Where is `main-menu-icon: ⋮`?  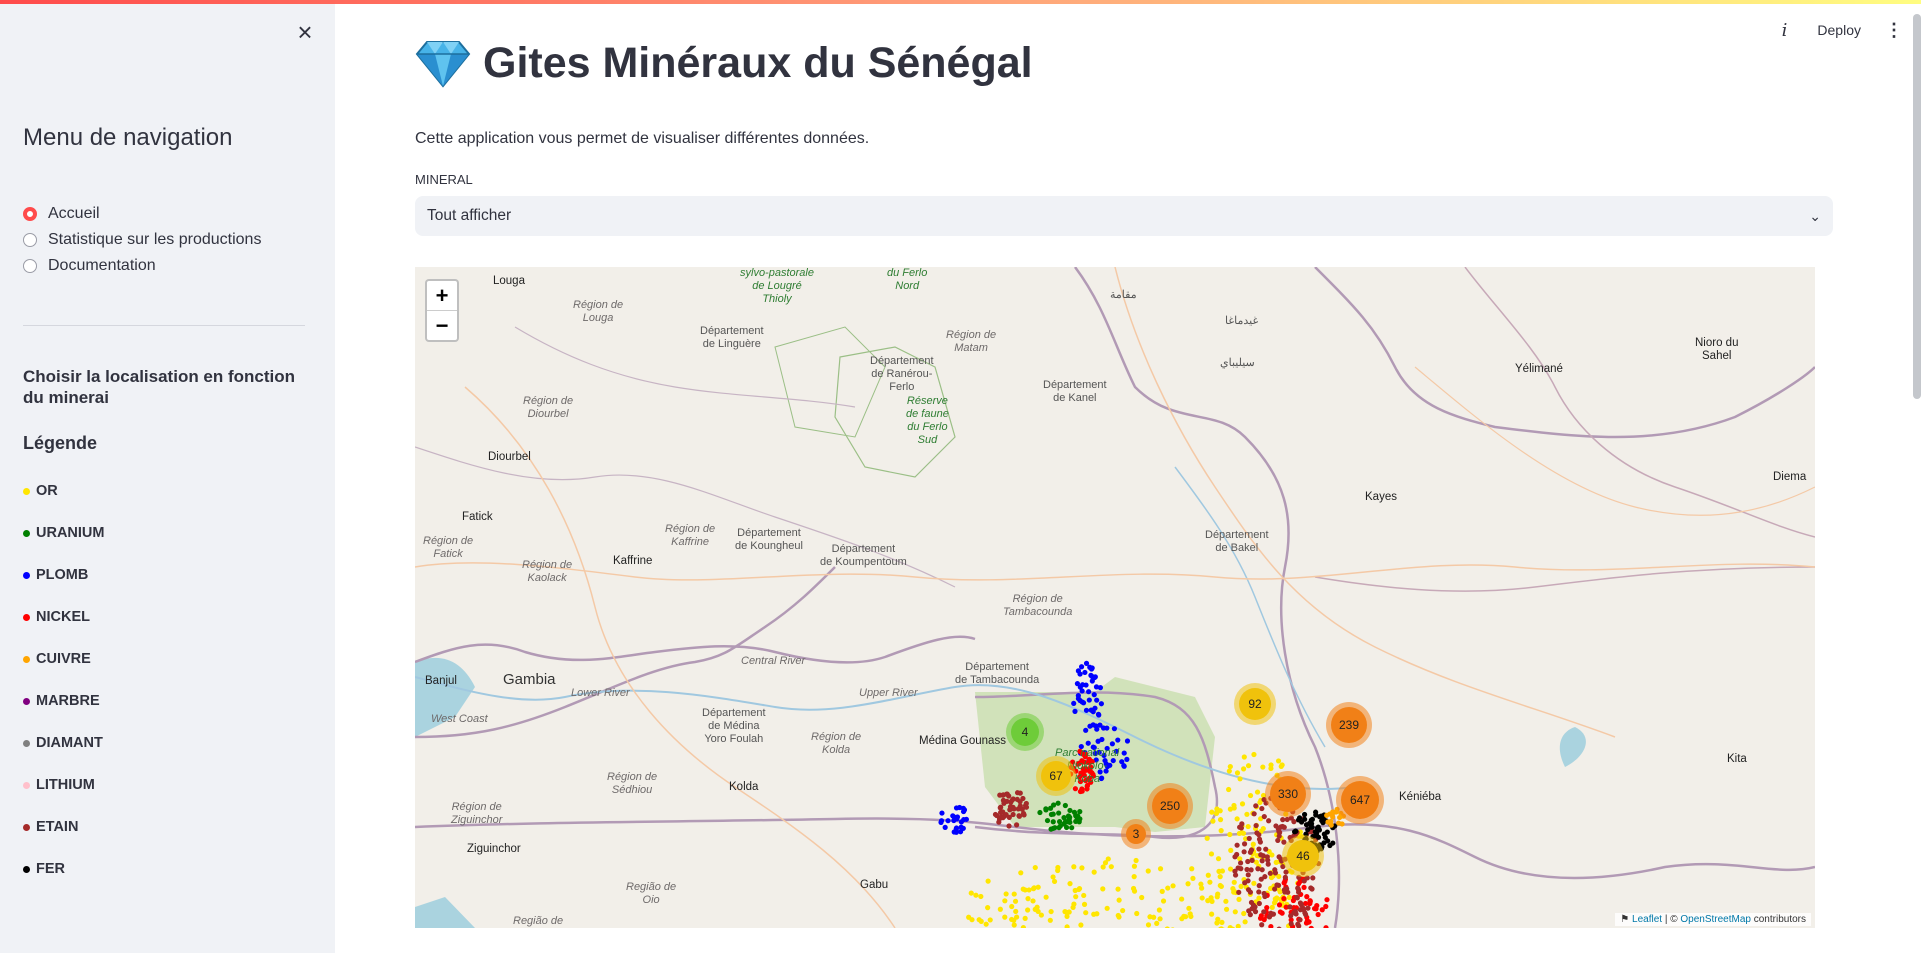 main-menu-icon: ⋮ is located at coordinates (1894, 30).